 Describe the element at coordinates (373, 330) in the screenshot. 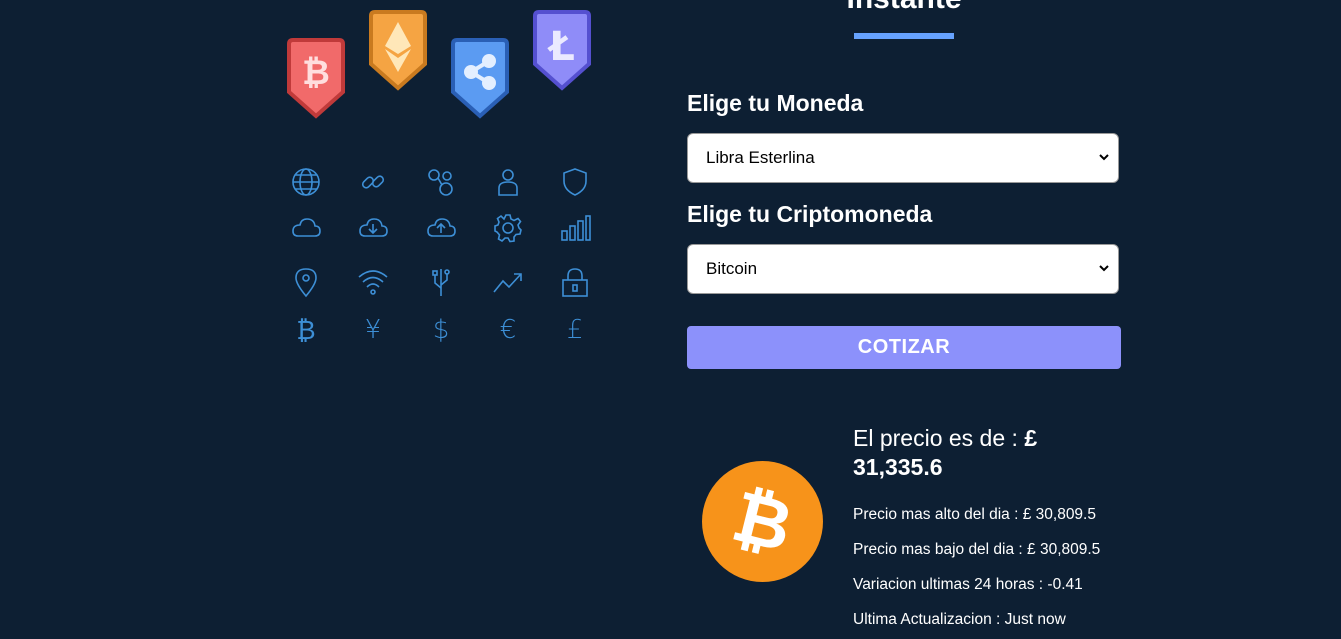

I see `yen-icon: ¥` at that location.